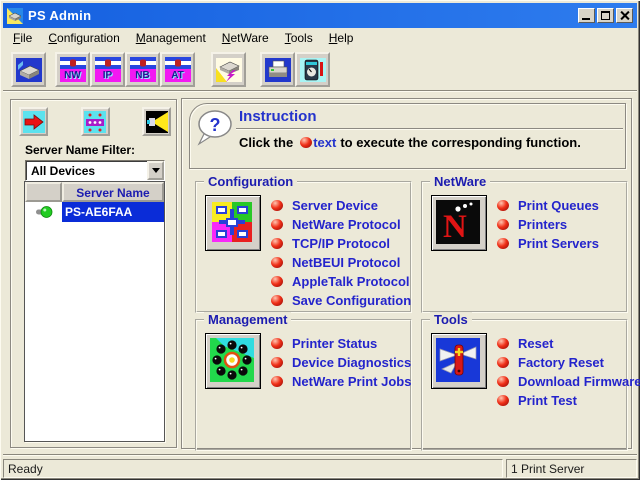 The width and height of the screenshot is (640, 480). What do you see at coordinates (72, 69) in the screenshot?
I see `toolbar-netware-protocol-button: NW` at bounding box center [72, 69].